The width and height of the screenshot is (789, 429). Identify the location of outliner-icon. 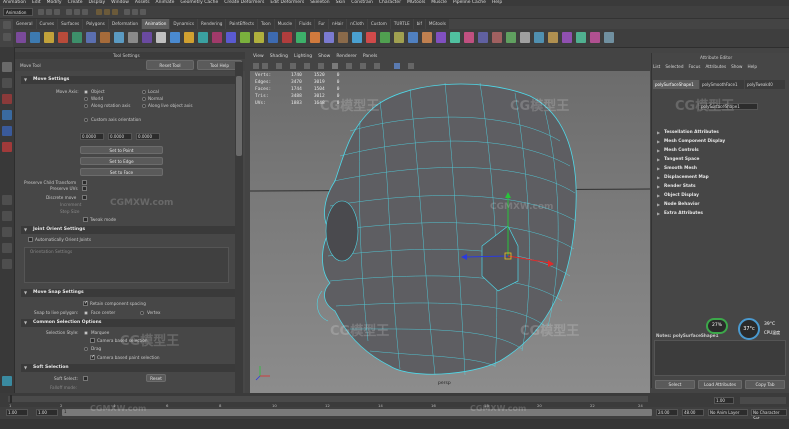
(539, 37).